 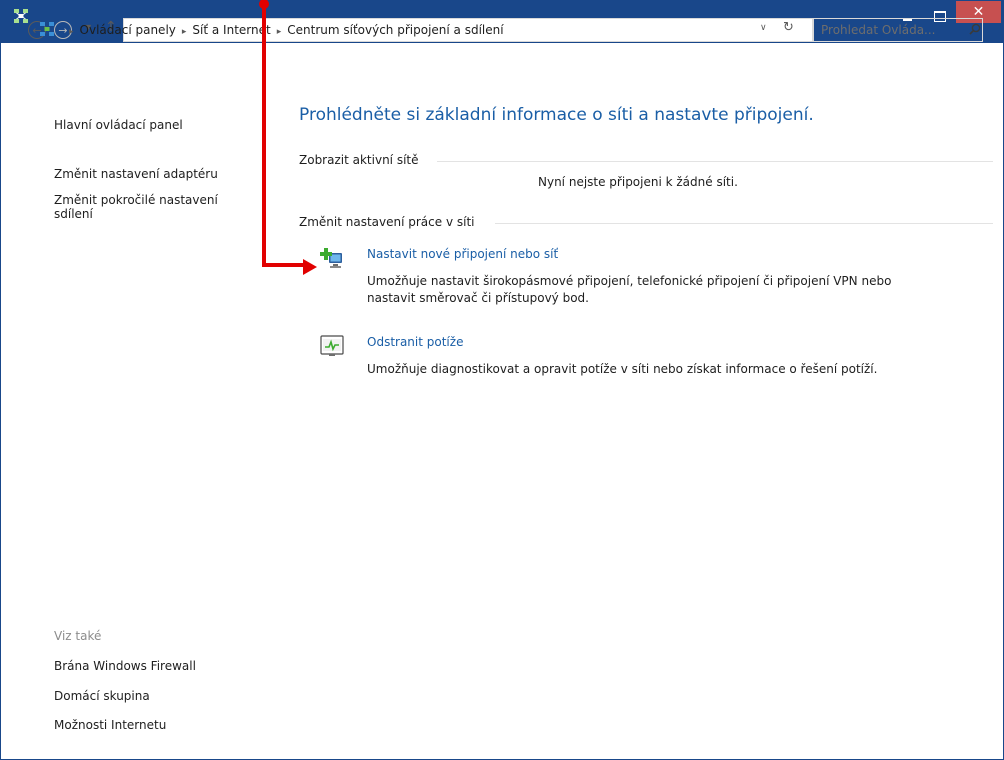 I want to click on see-also-heading: Viz také, so click(x=78, y=636).